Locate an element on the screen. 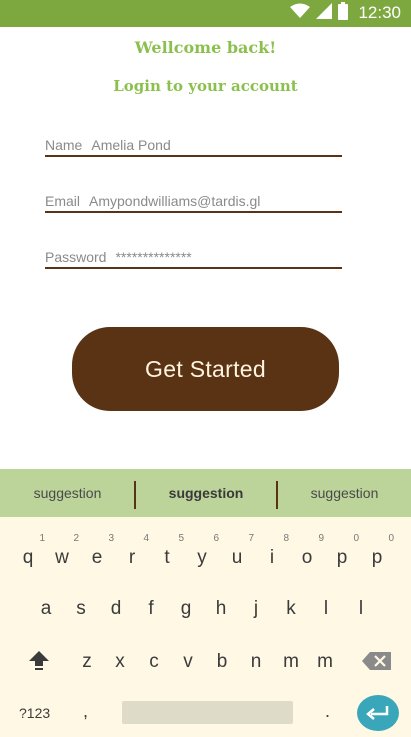  key: c is located at coordinates (154, 662).